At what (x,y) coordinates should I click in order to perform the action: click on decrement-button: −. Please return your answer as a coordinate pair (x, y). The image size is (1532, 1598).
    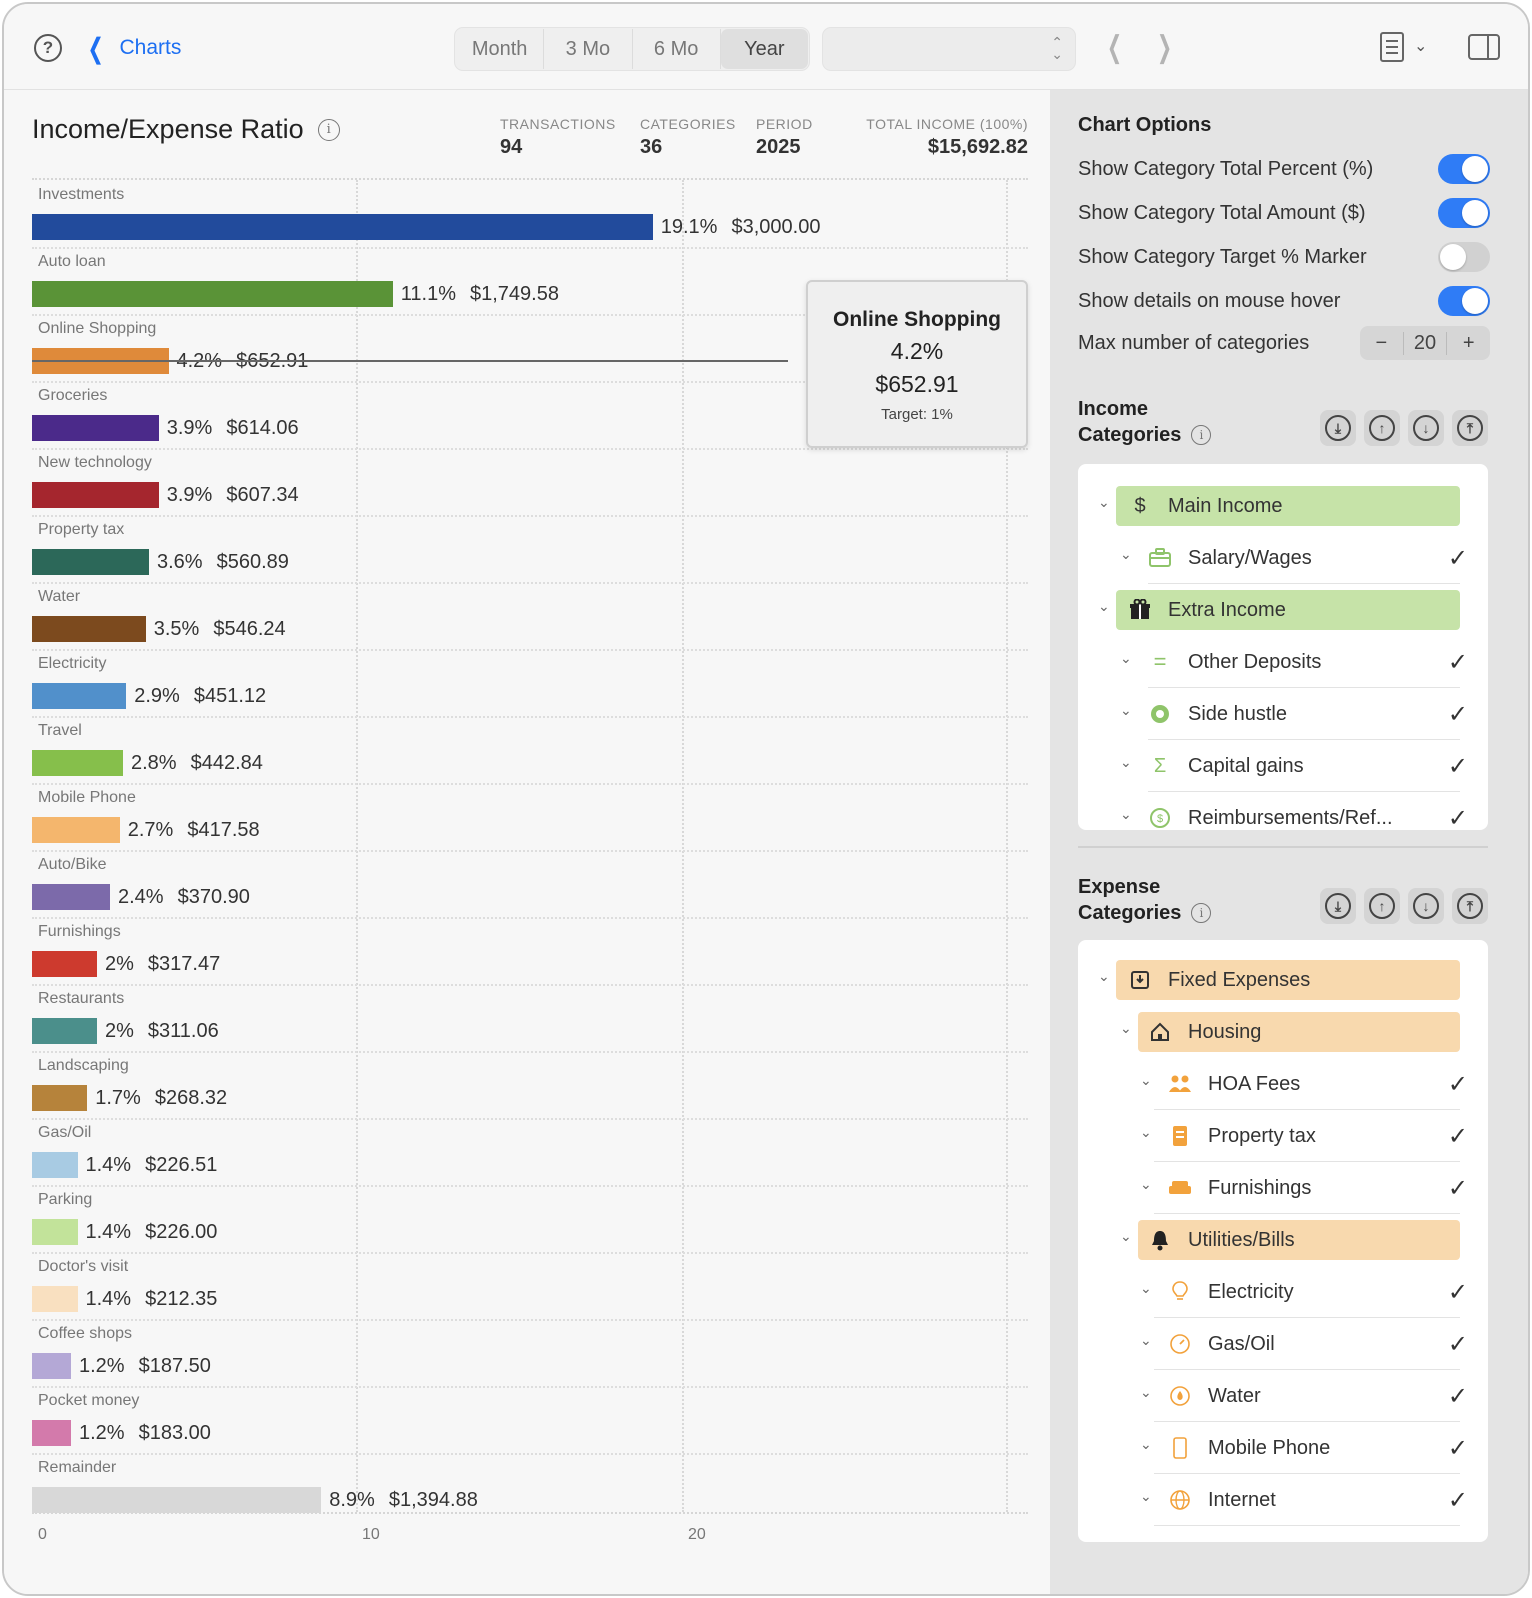
    Looking at the image, I should click on (1381, 343).